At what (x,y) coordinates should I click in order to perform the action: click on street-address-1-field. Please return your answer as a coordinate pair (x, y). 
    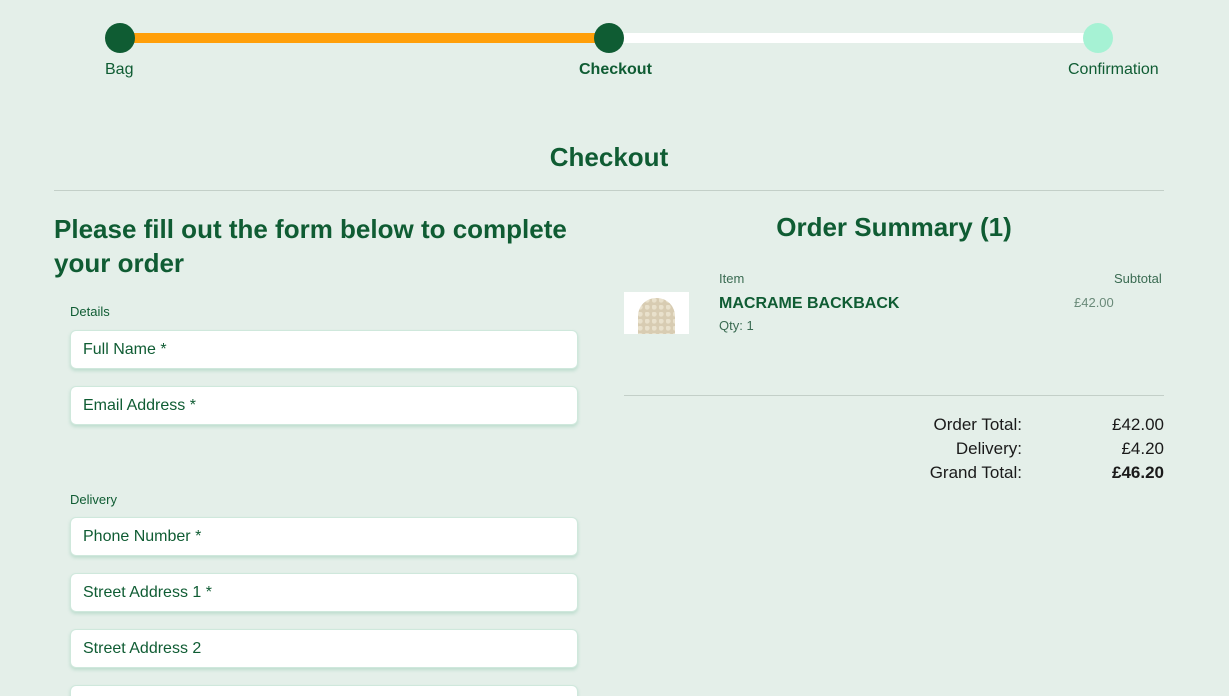
    Looking at the image, I should click on (324, 592).